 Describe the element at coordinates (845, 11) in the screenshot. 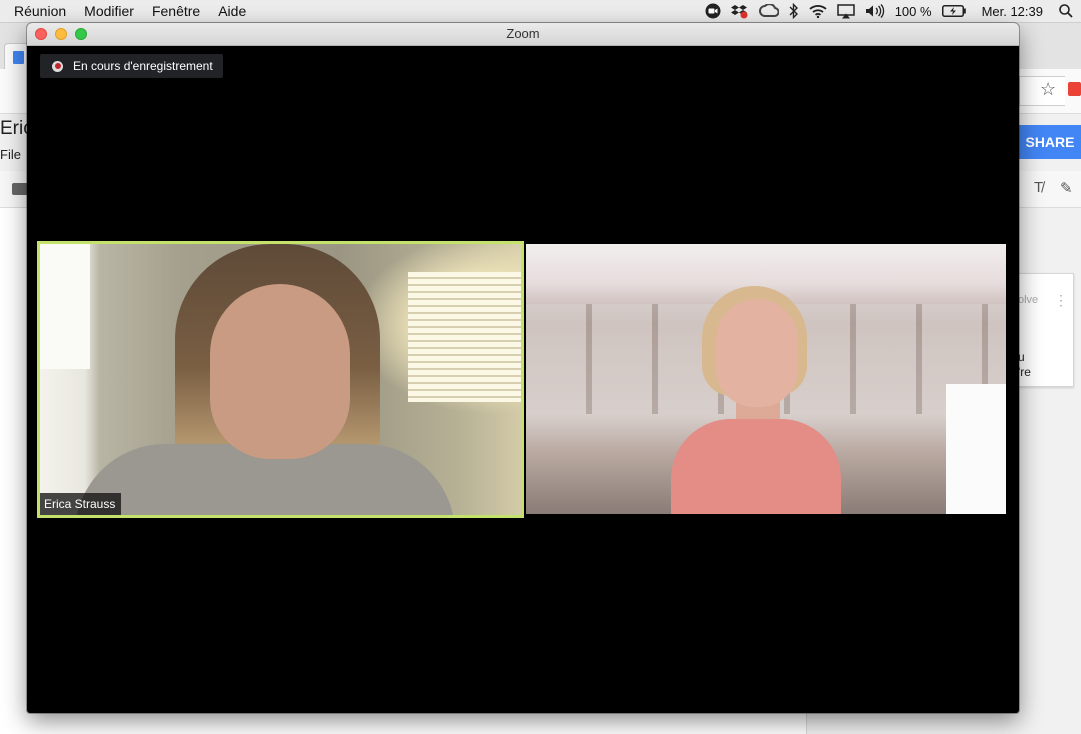

I see `airplay-icon` at that location.